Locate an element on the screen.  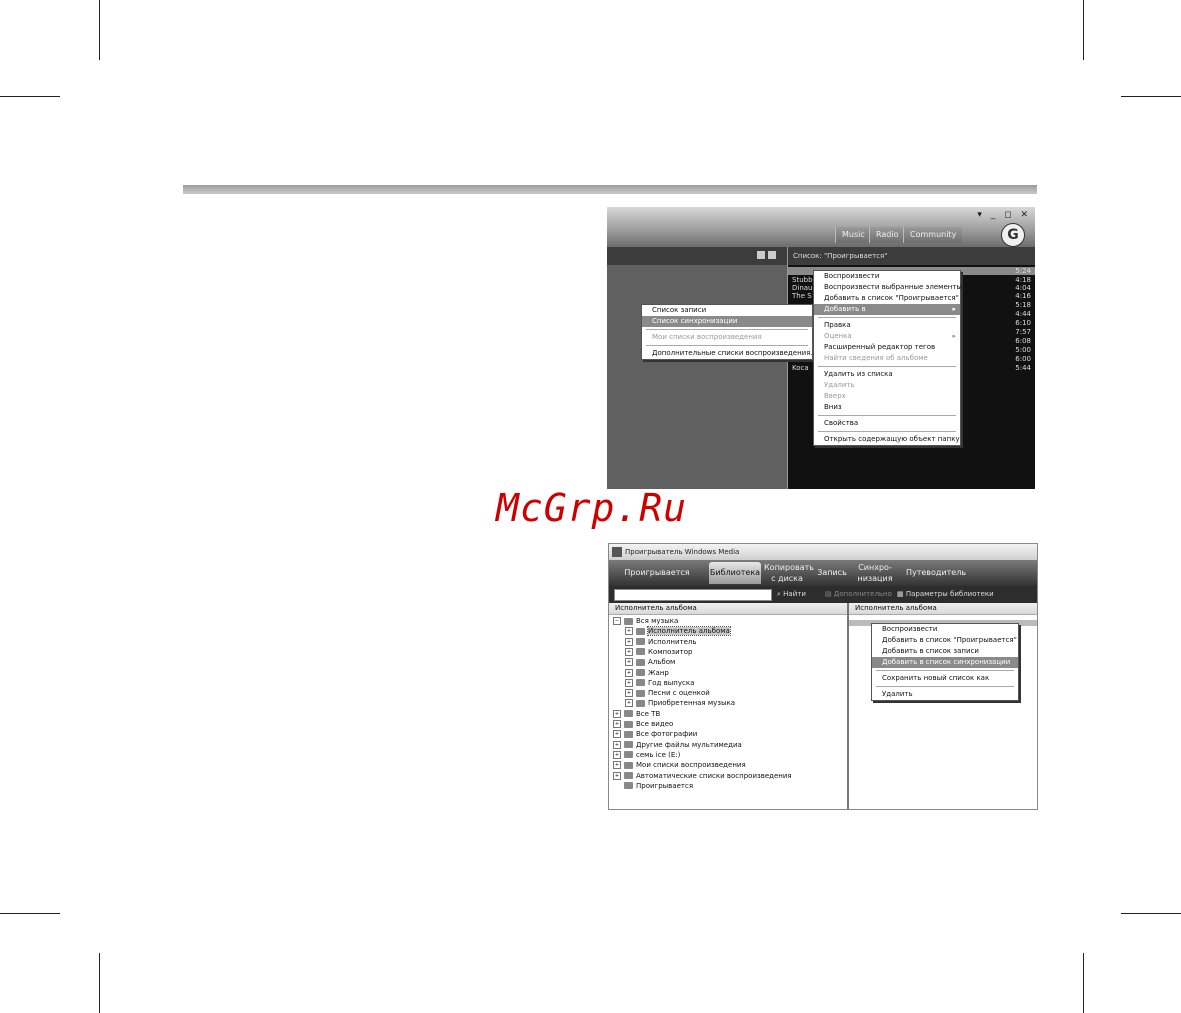
menu-item-remove-from-list: Удалить из списка is located at coordinates (887, 374).